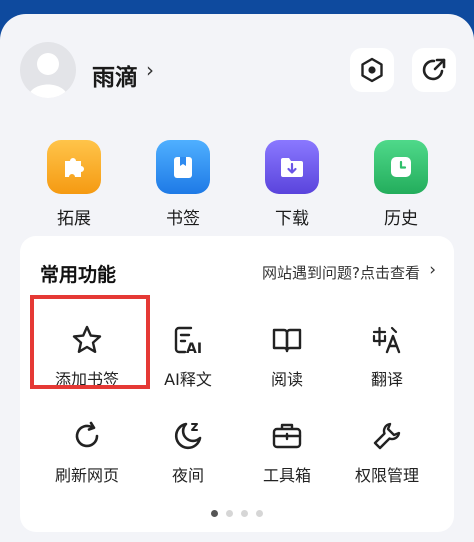 The image size is (474, 542). I want to click on avatar, so click(48, 70).